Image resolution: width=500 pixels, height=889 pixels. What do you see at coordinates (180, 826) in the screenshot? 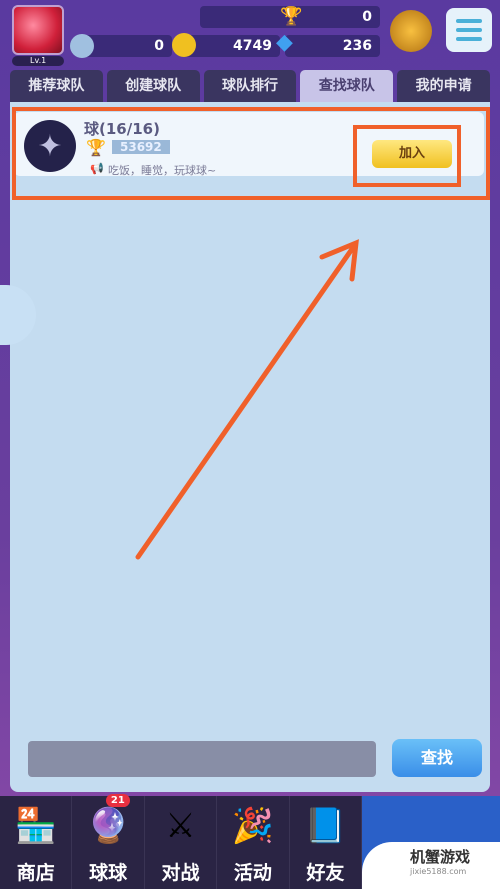
I see `swords-icon: ⚔` at bounding box center [180, 826].